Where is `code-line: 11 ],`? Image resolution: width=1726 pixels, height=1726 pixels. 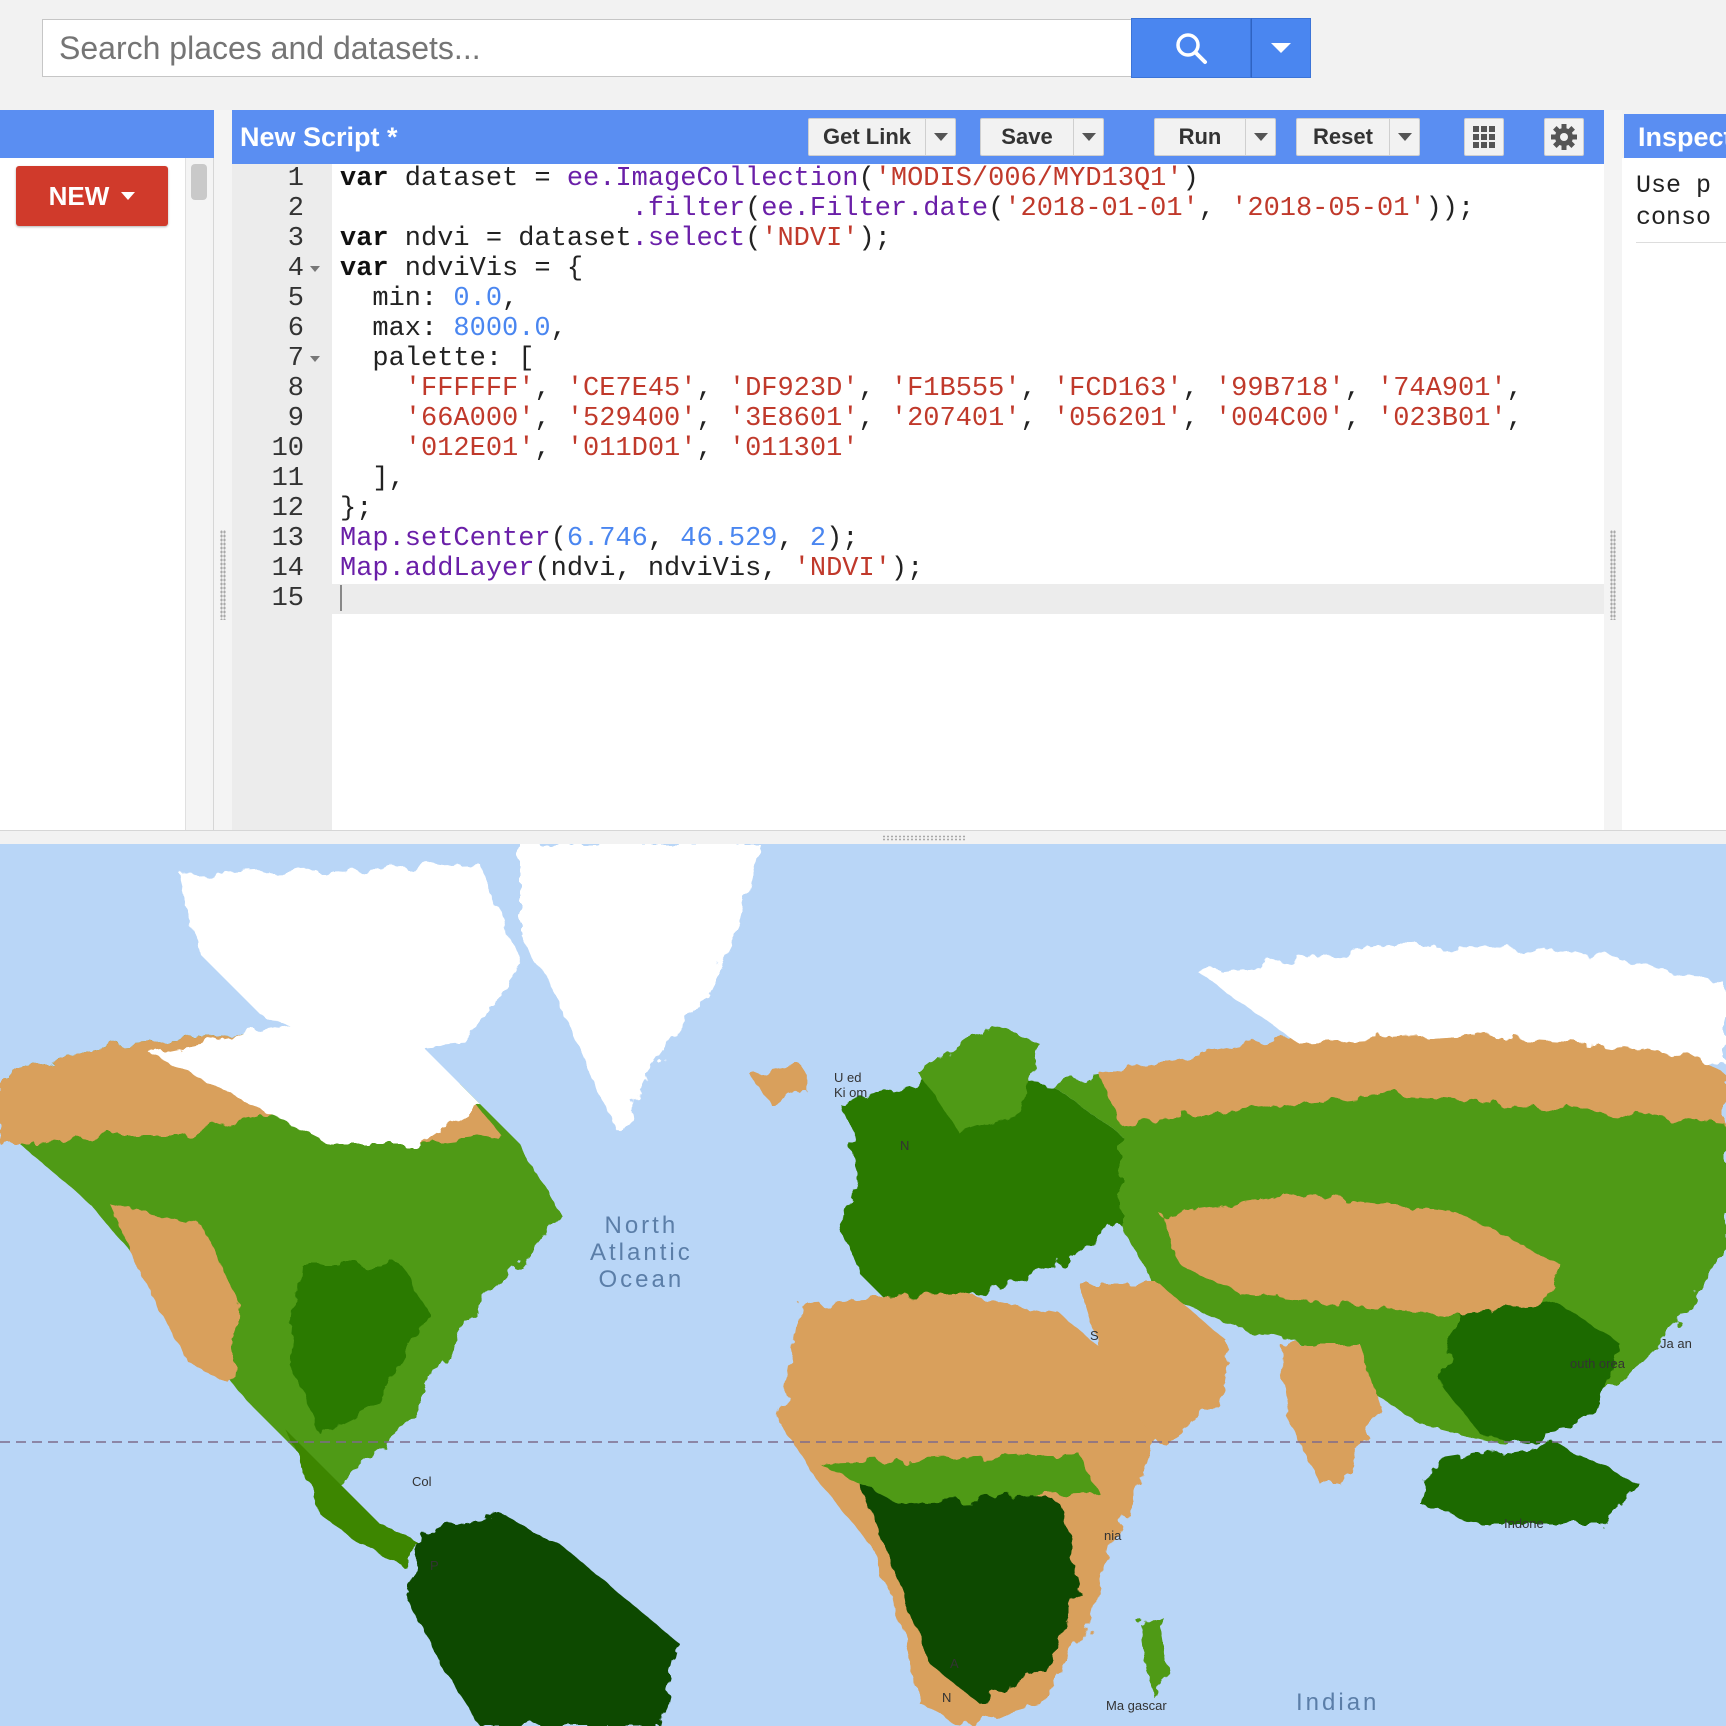
code-line: 11 ], is located at coordinates (918, 479).